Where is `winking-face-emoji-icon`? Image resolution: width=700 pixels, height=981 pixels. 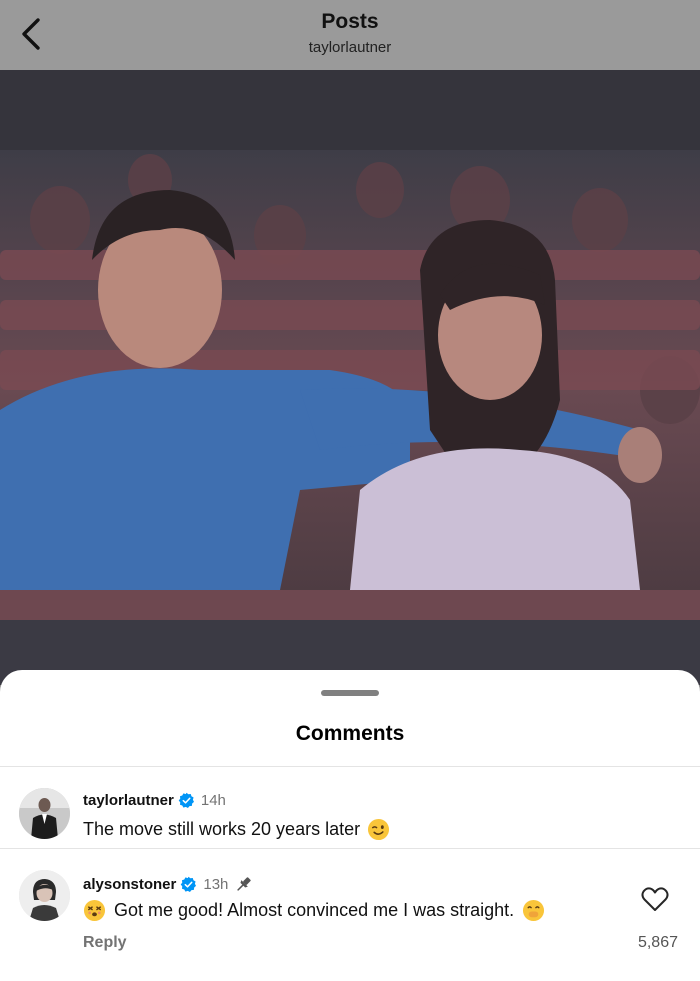
winking-face-emoji-icon is located at coordinates (379, 829).